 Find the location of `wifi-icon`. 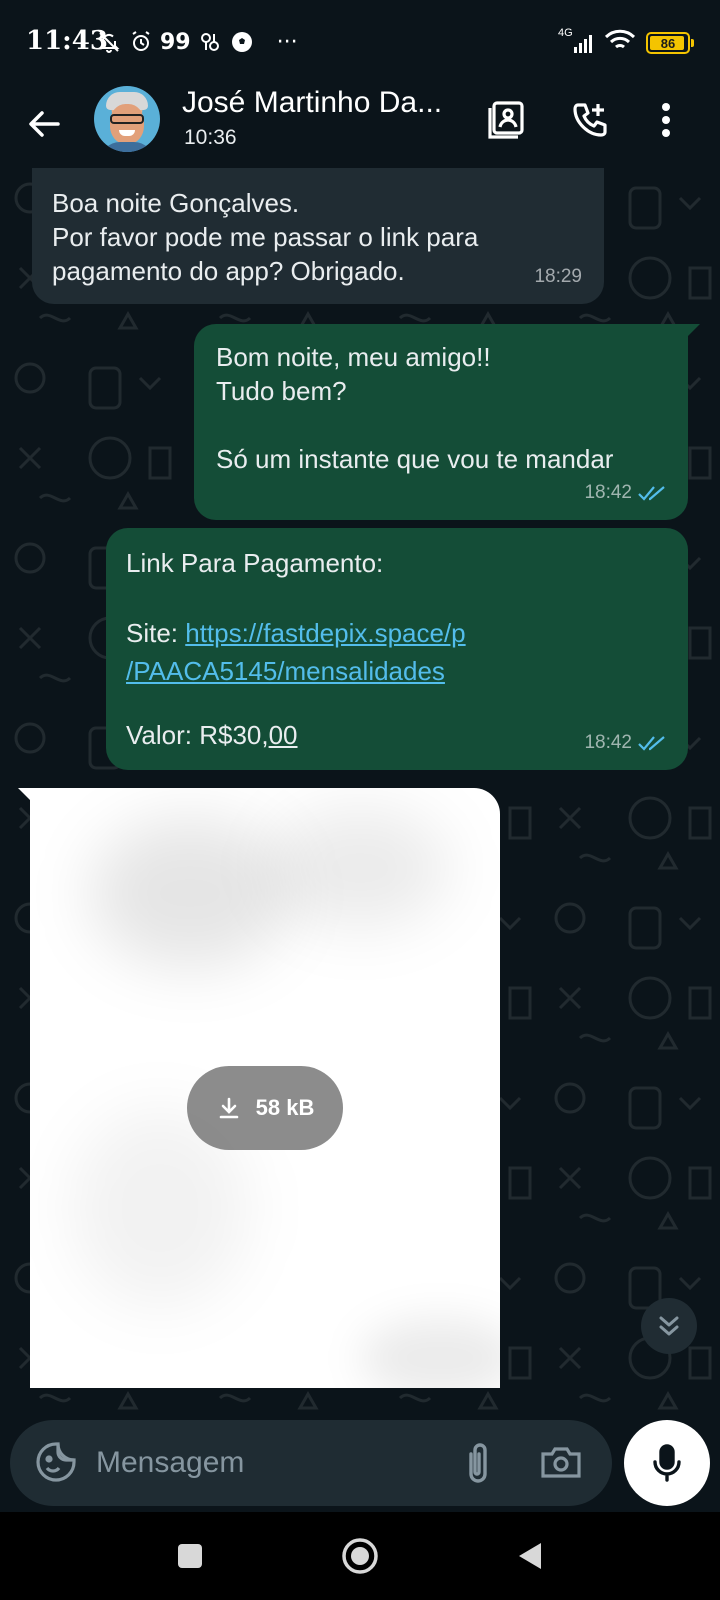

wifi-icon is located at coordinates (620, 43).